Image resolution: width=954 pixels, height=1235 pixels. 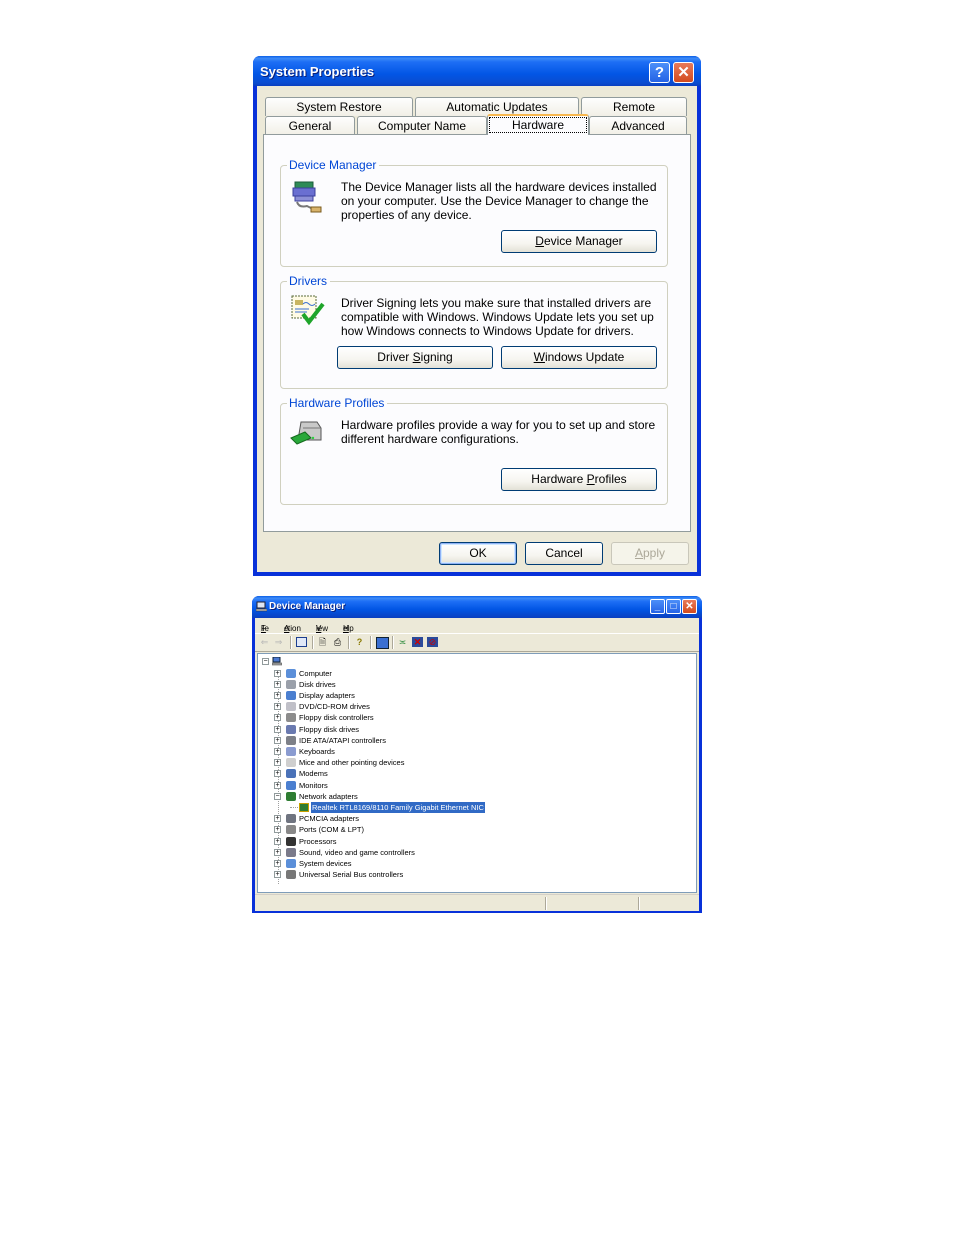 What do you see at coordinates (336, 718) in the screenshot?
I see `tree-item-label: Floppy disk controllers` at bounding box center [336, 718].